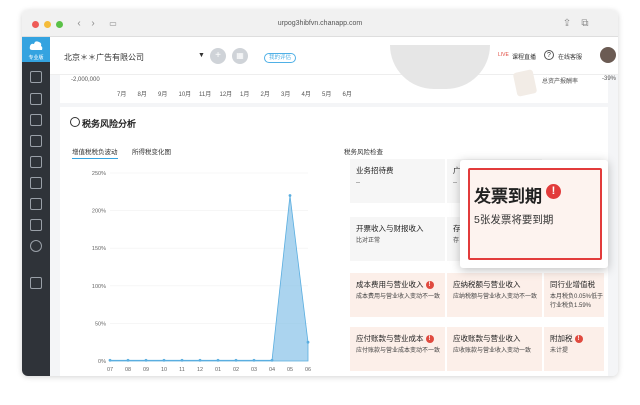 This screenshot has height=405, width=640. What do you see at coordinates (36, 162) in the screenshot?
I see `sidebar-file-icon` at bounding box center [36, 162].